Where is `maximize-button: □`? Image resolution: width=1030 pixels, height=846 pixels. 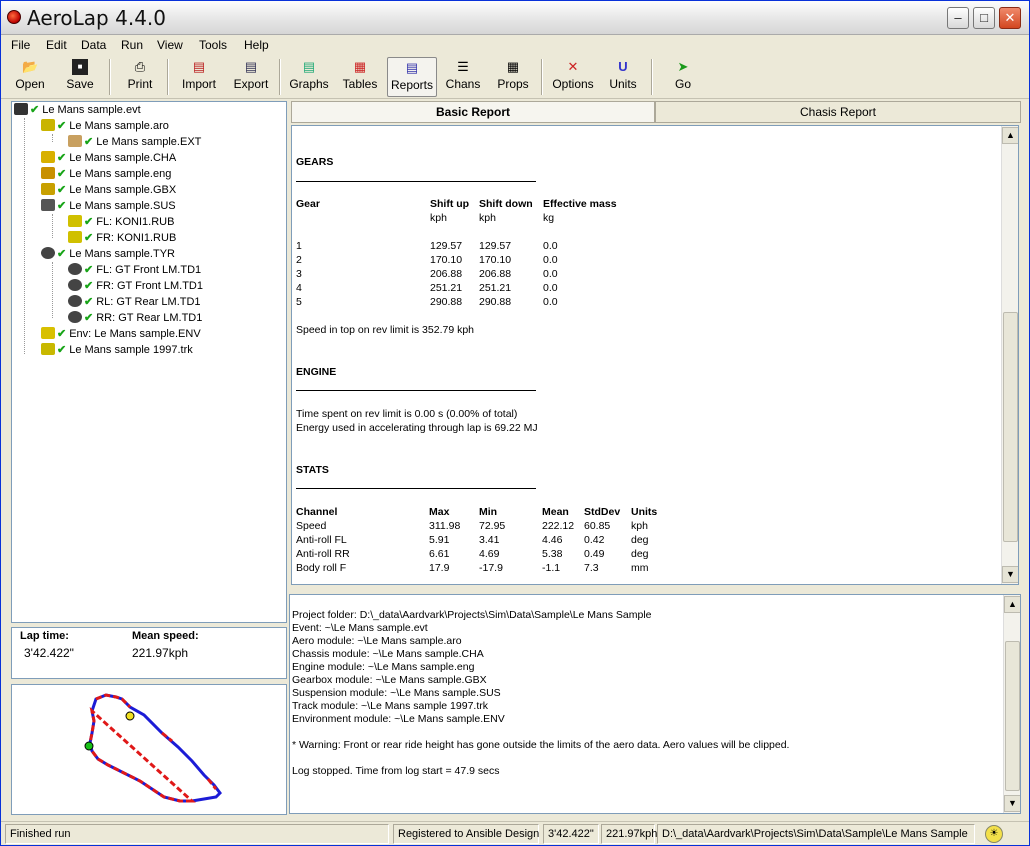
maximize-button: □ is located at coordinates (984, 18).